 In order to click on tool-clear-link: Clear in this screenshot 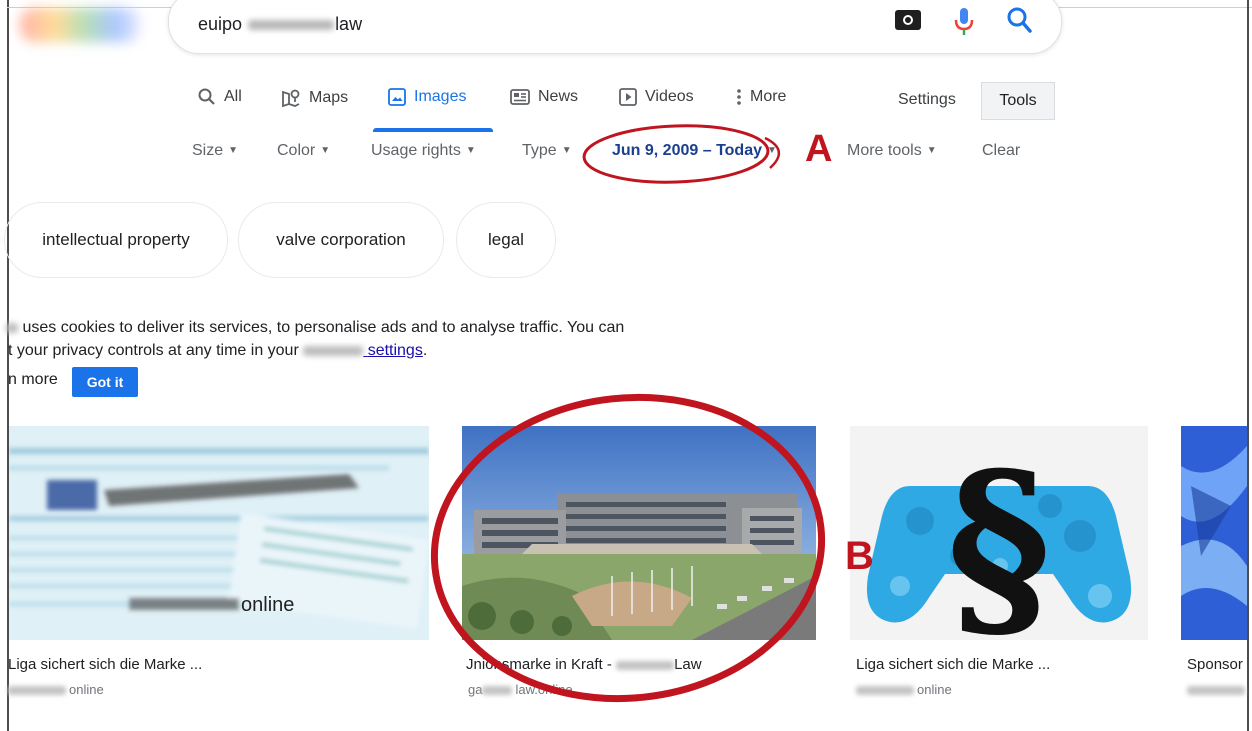, I will do `click(1001, 151)`.